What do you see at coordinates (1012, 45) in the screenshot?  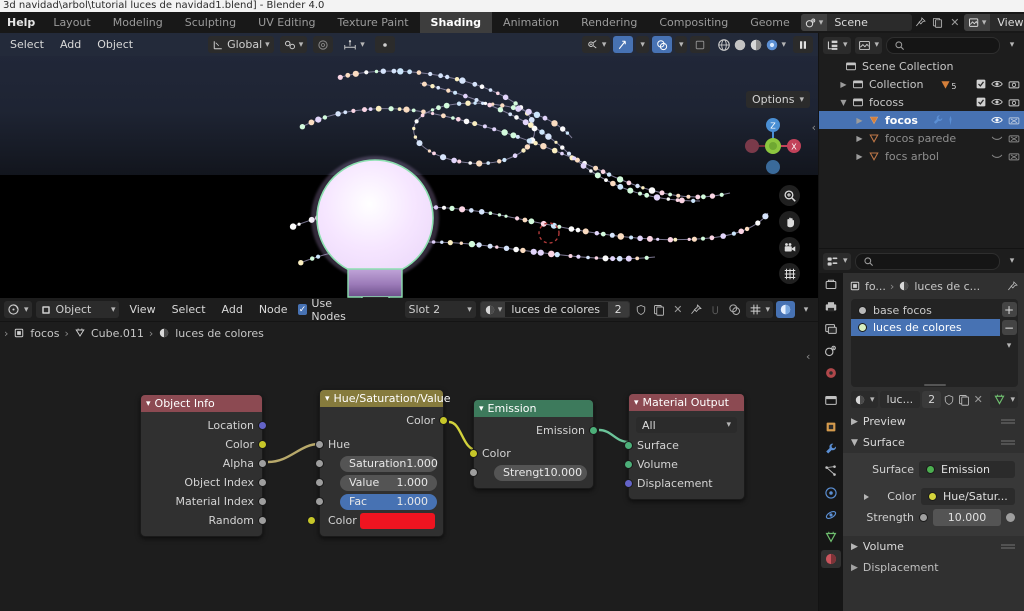 I see `outliner-filter-icon: ▾` at bounding box center [1012, 45].